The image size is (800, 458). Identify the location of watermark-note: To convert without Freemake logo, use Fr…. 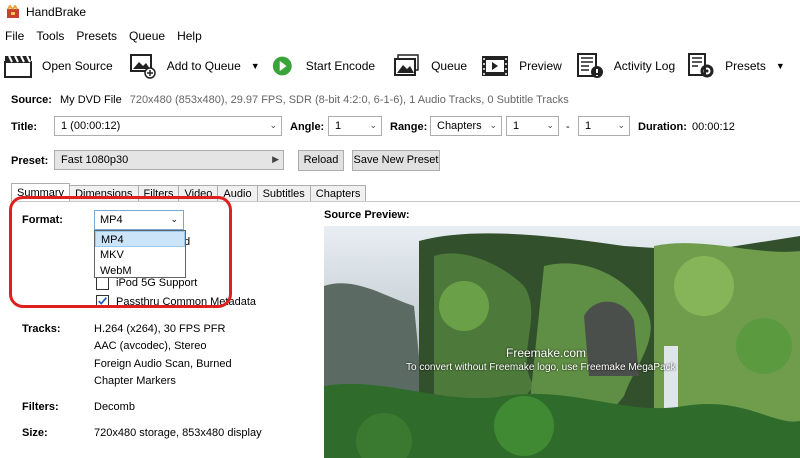
(541, 367).